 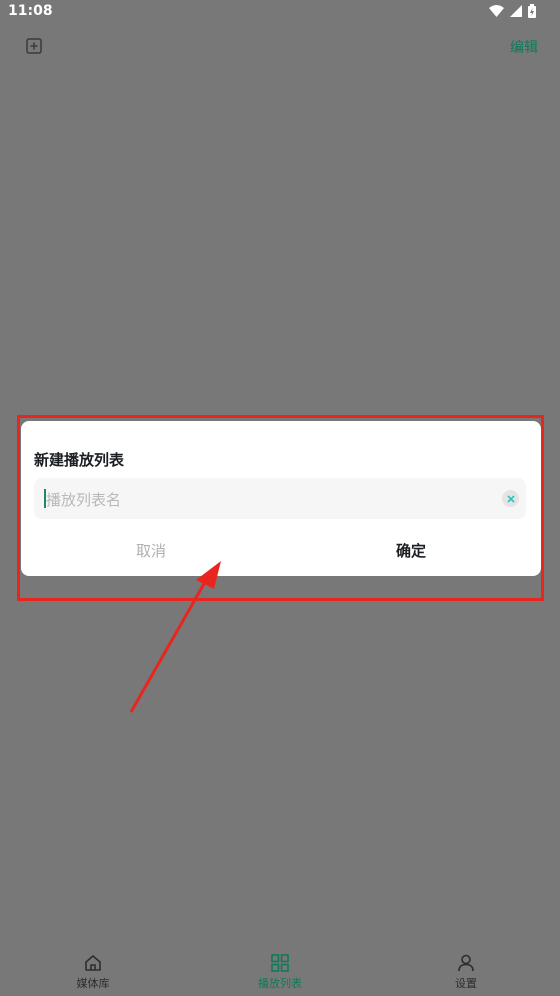 I want to click on status-icons, so click(x=512, y=11).